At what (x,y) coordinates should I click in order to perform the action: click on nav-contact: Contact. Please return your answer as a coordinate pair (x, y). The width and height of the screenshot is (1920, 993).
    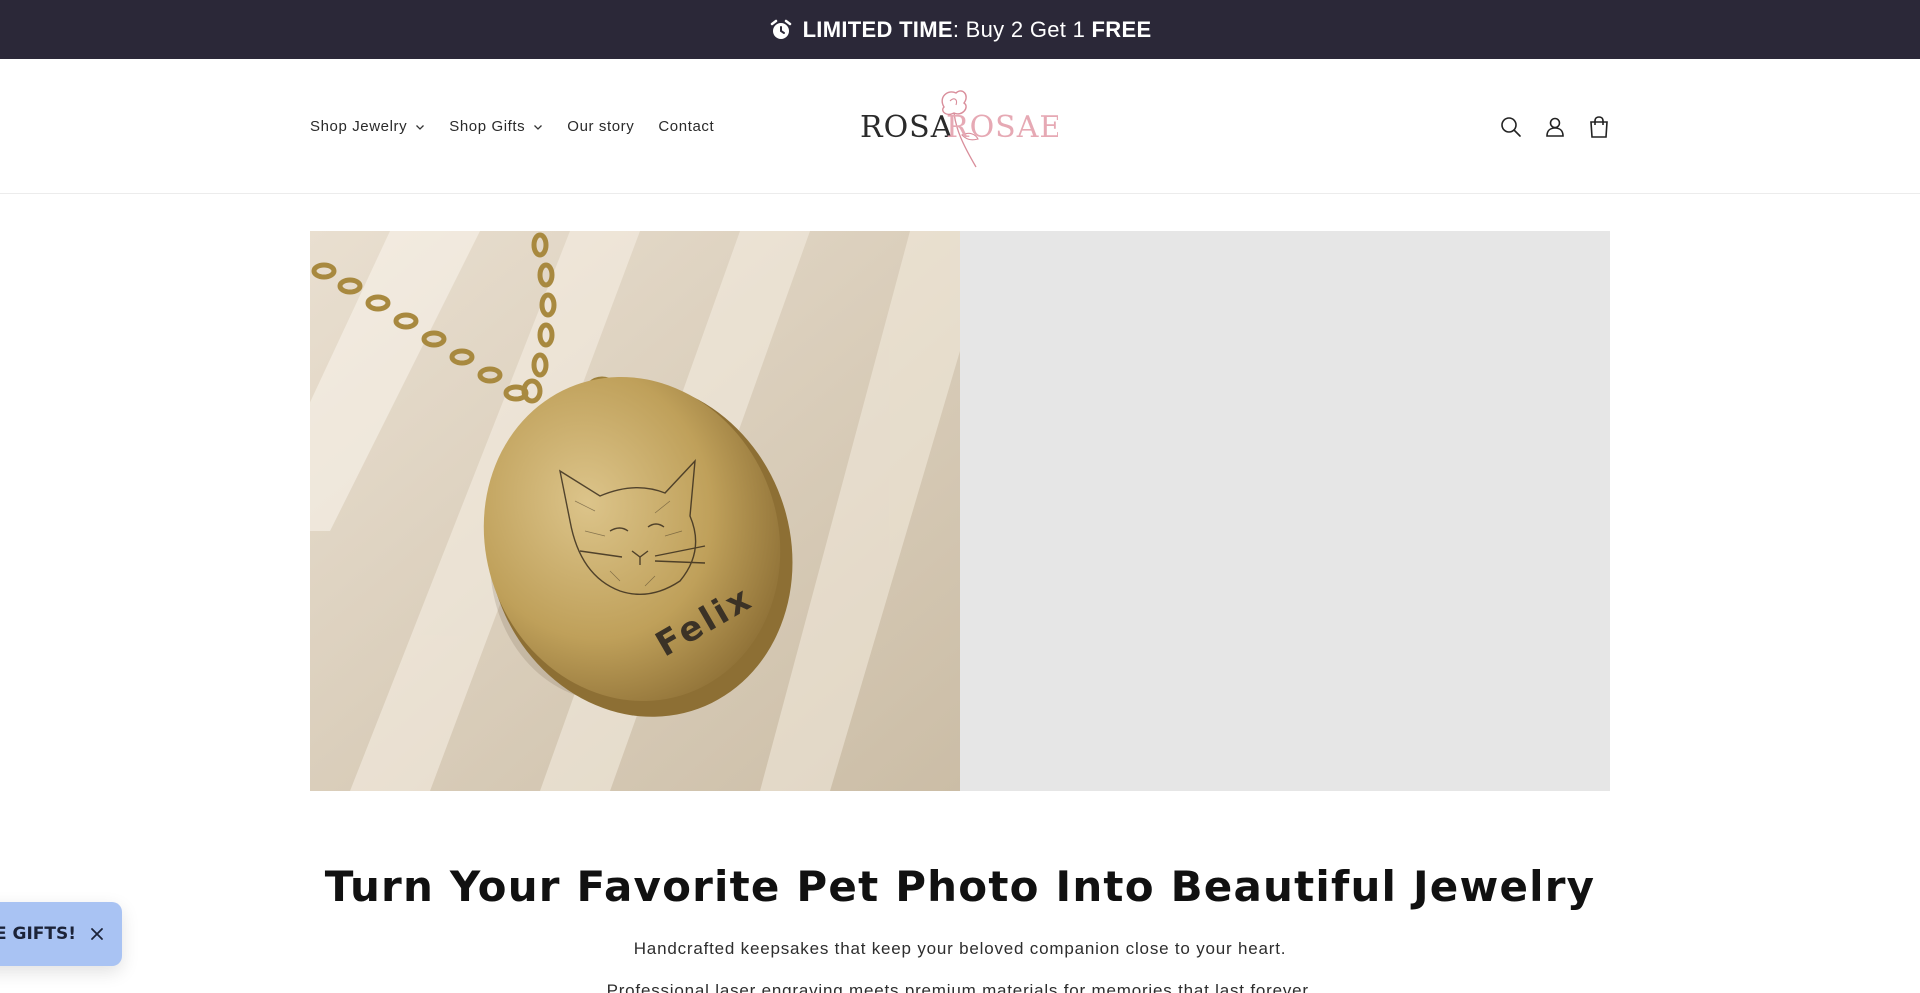
    Looking at the image, I should click on (686, 126).